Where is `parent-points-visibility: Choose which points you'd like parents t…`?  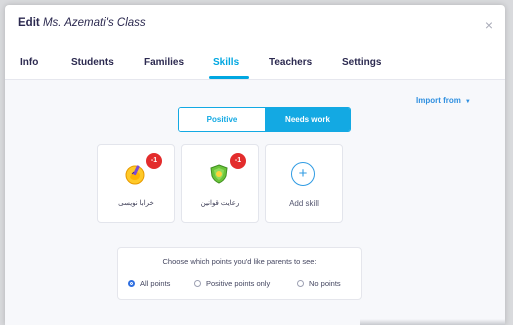
parent-points-visibility: Choose which points you'd like parents t… is located at coordinates (239, 273).